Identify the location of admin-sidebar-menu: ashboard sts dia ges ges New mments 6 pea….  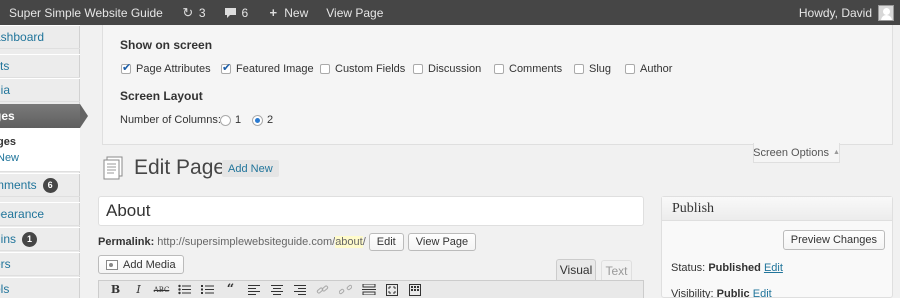
(44, 161).